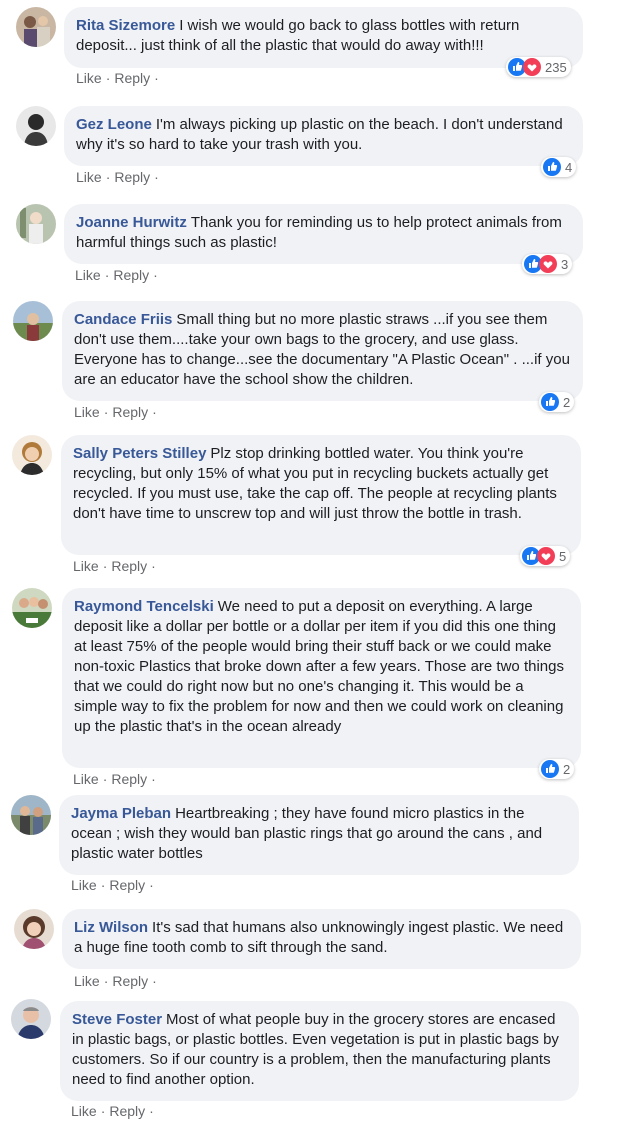 This screenshot has width=619, height=1127. What do you see at coordinates (565, 264) in the screenshot?
I see `reaction-count: 3` at bounding box center [565, 264].